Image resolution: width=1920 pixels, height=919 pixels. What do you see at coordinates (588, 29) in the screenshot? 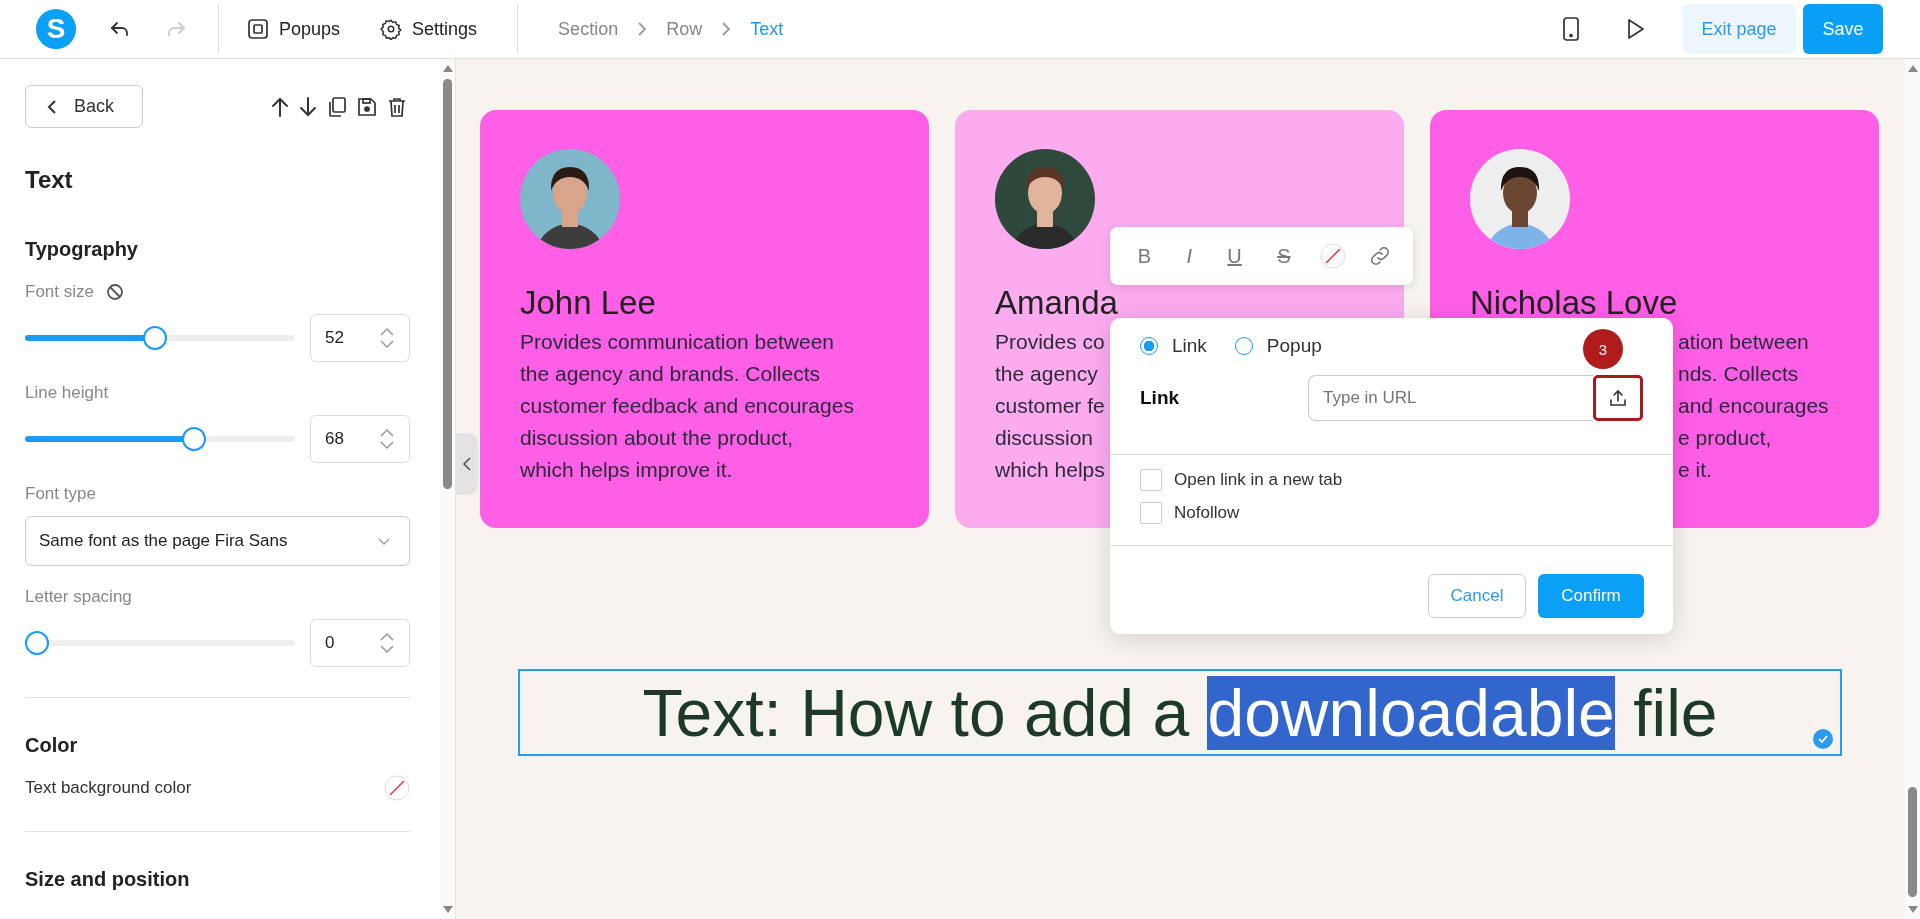
I see `breadcrumb-link: Section` at bounding box center [588, 29].